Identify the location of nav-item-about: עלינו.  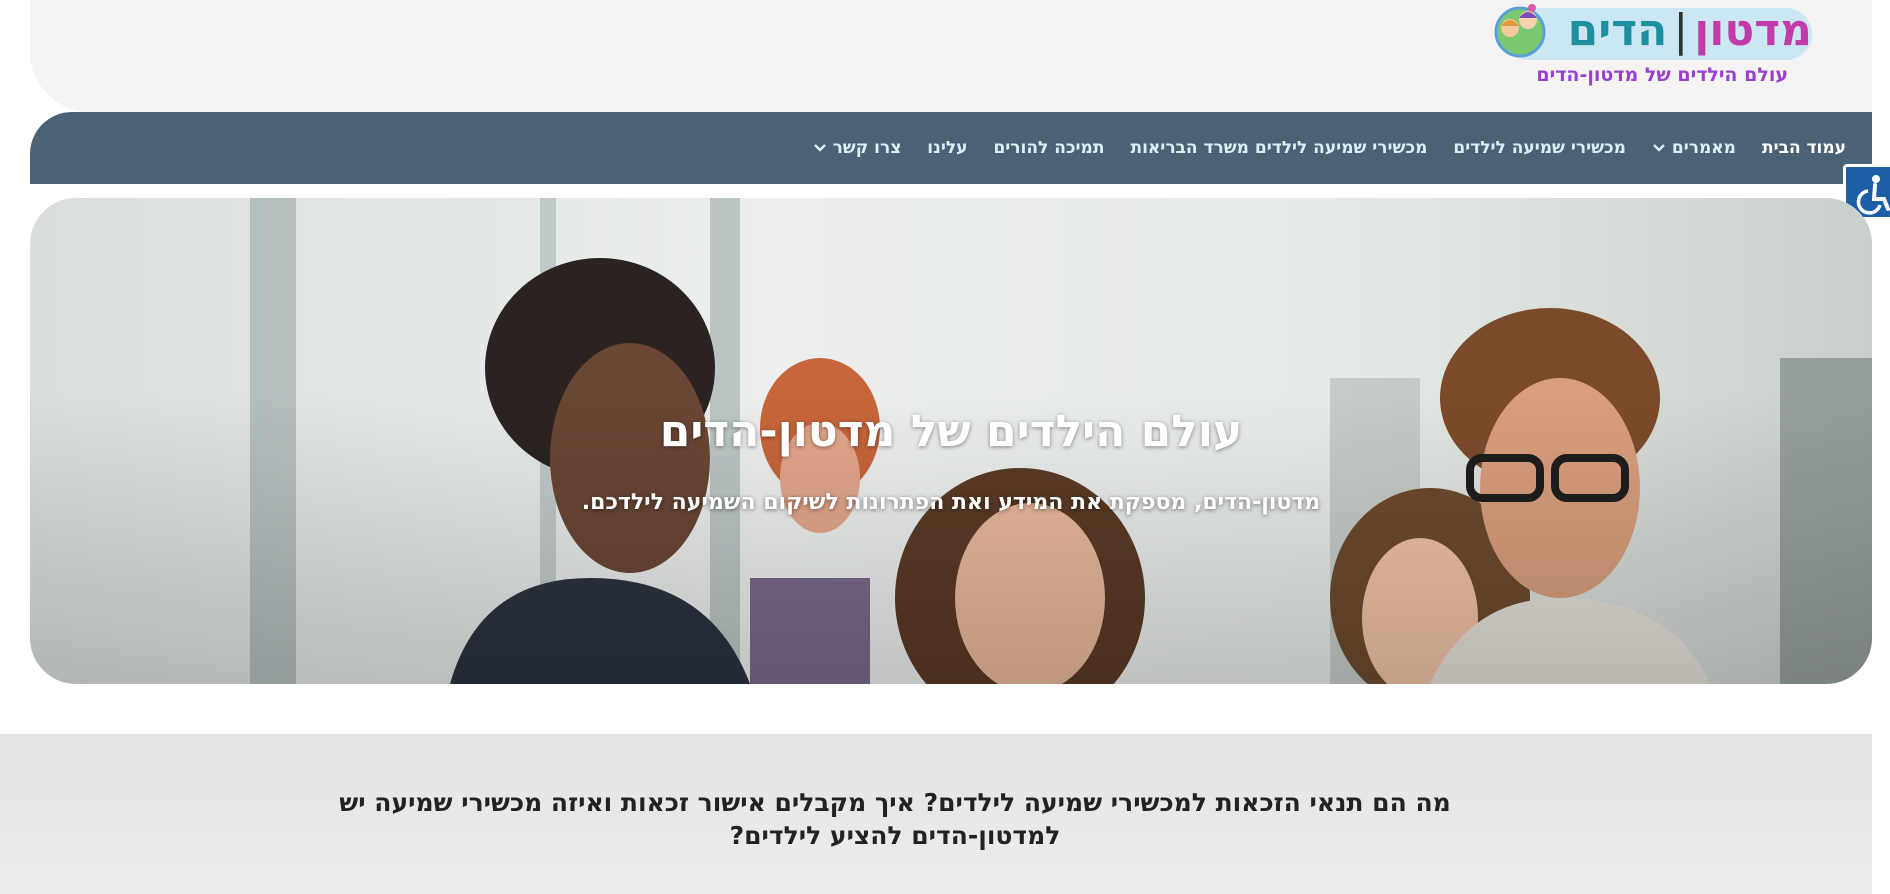
(947, 148).